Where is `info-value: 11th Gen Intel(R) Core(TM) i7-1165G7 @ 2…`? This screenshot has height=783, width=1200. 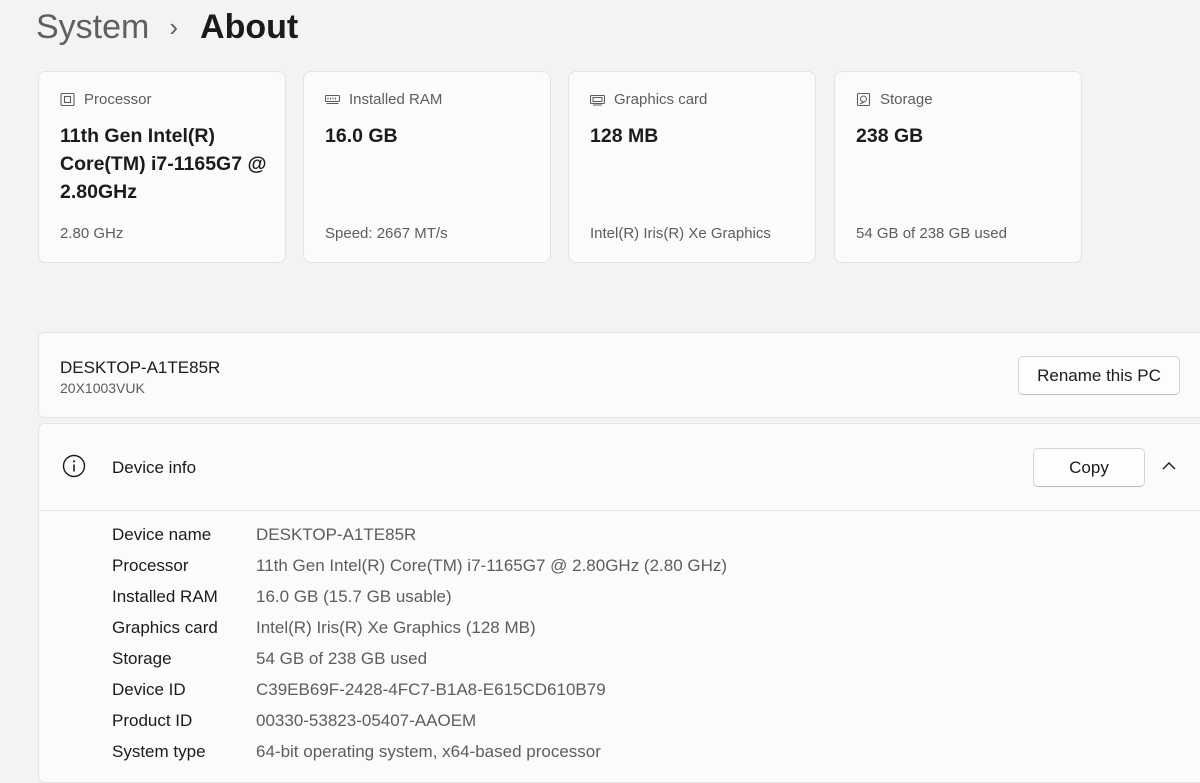
info-value: 11th Gen Intel(R) Core(TM) i7-1165G7 @ 2… is located at coordinates (492, 565).